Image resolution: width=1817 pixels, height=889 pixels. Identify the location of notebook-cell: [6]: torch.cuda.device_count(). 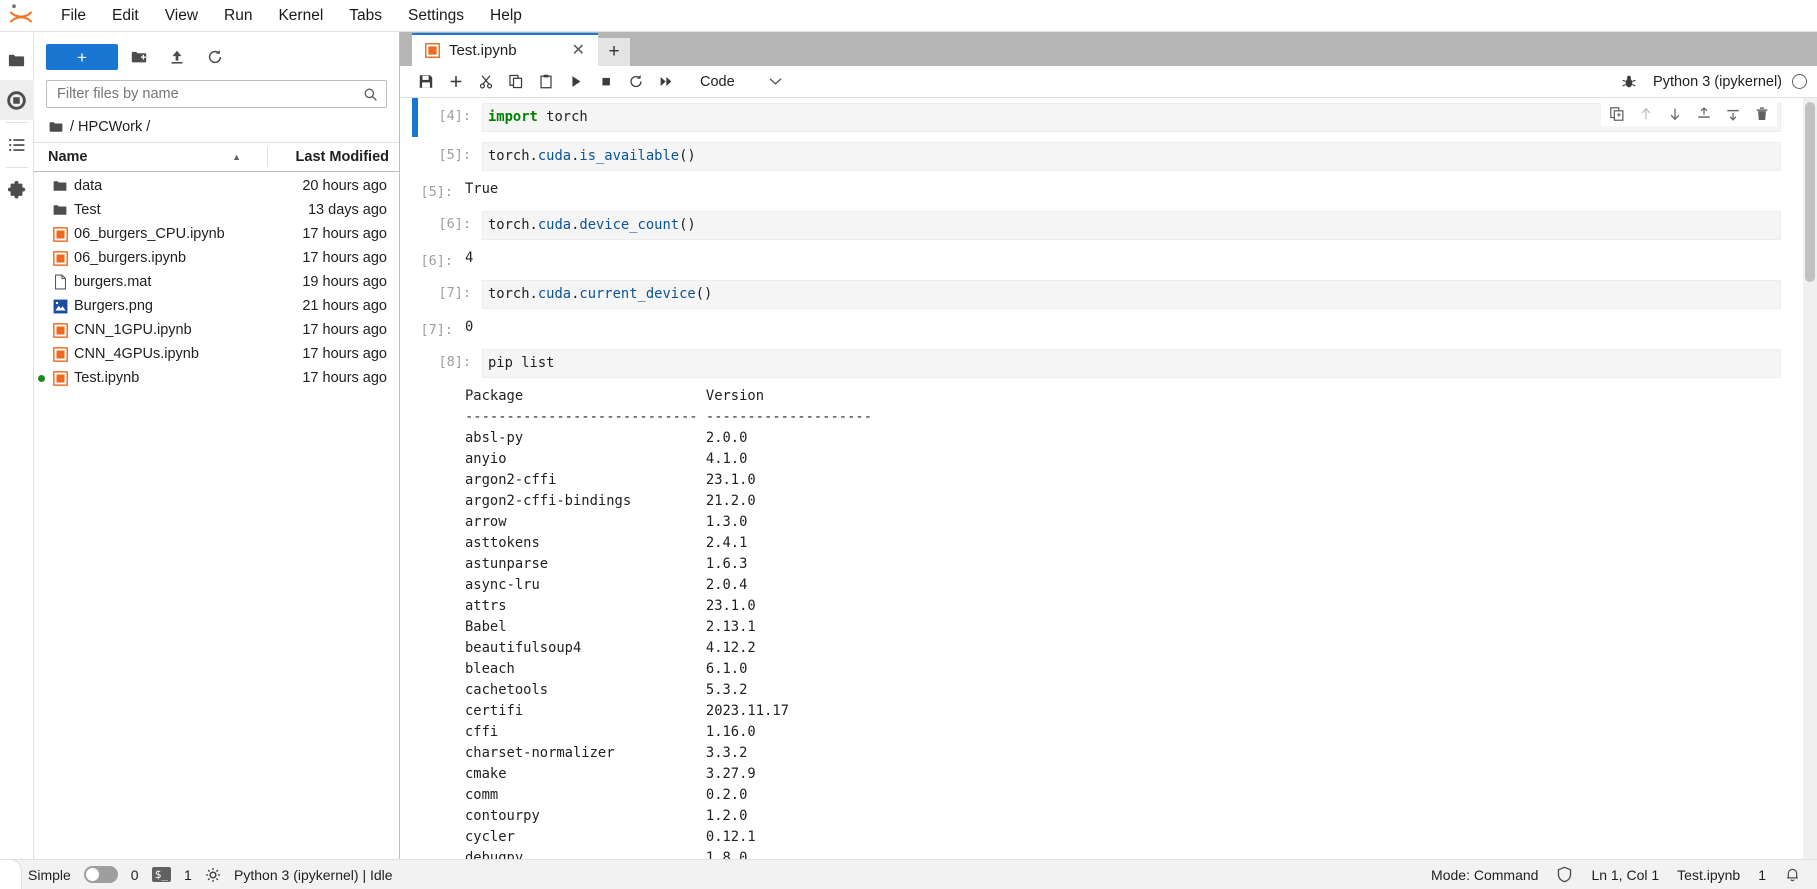
(1101, 225).